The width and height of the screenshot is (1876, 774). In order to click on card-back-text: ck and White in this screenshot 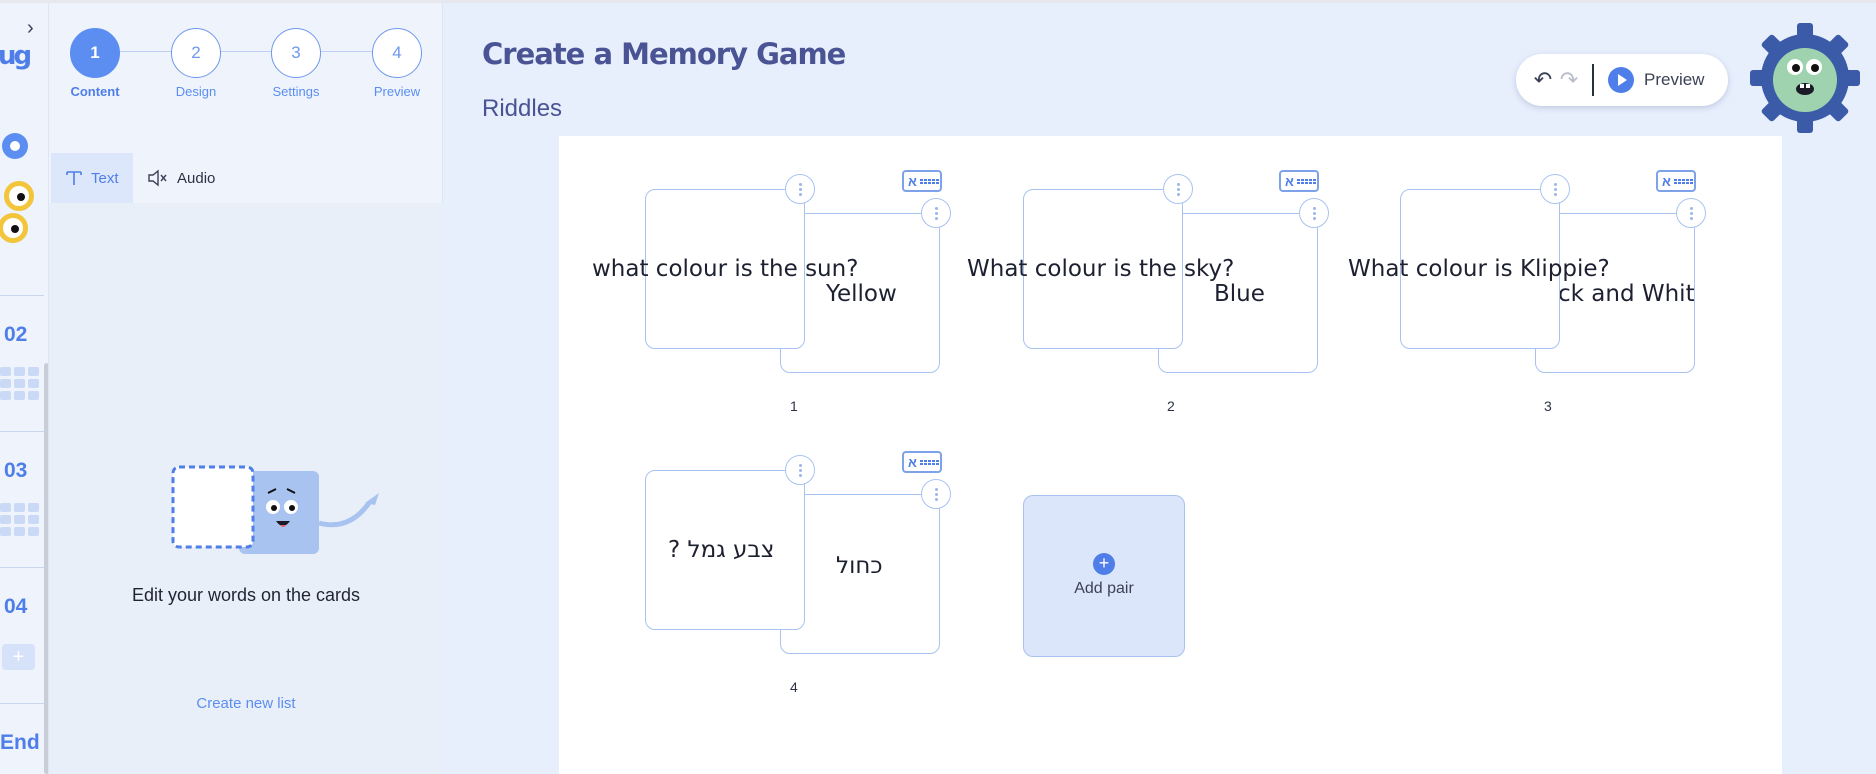, I will do `click(1626, 294)`.